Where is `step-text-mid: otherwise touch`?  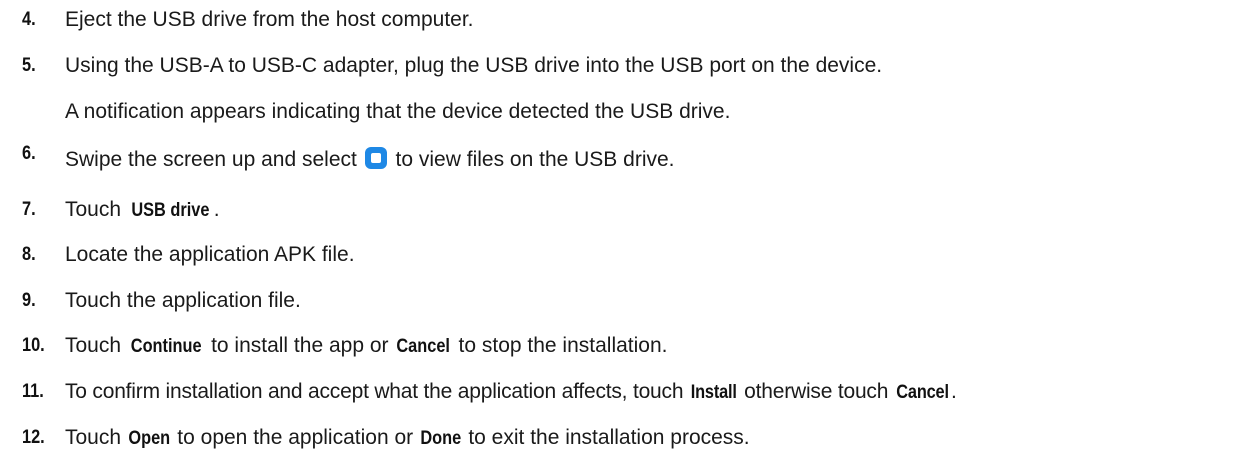
step-text-mid: otherwise touch is located at coordinates (816, 391).